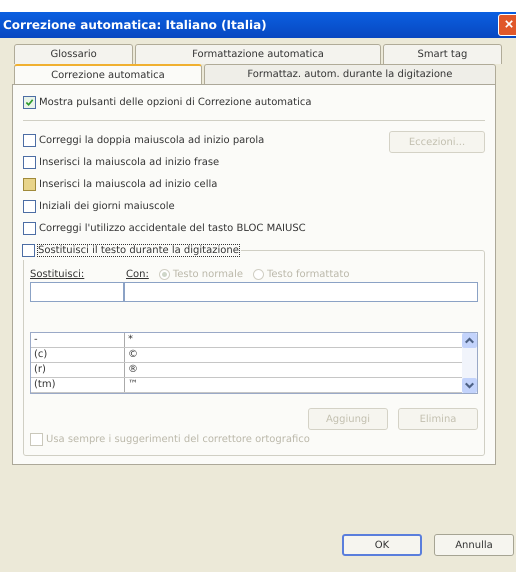 The image size is (516, 576). Describe the element at coordinates (308, 274) in the screenshot. I see `radio-label: Testo formattato` at that location.